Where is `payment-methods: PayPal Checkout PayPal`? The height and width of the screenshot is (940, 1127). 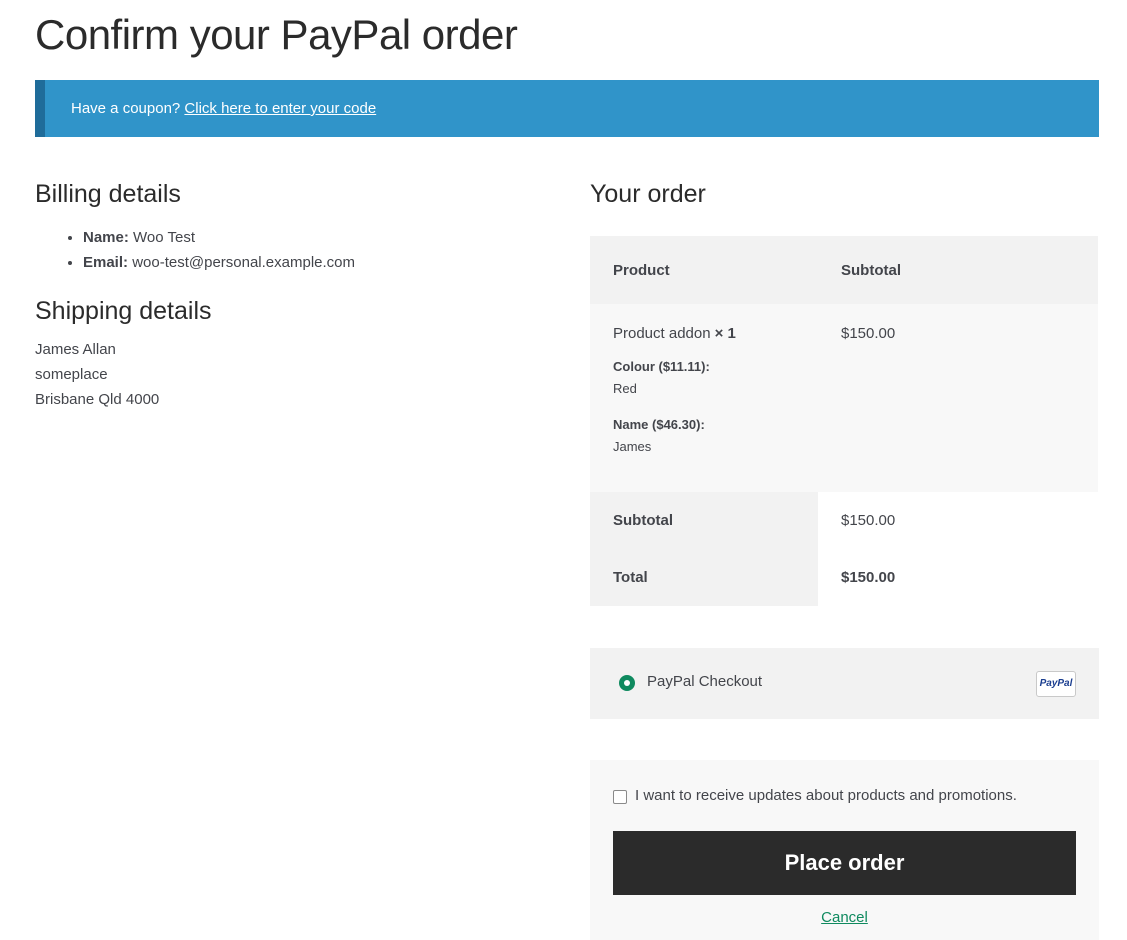 payment-methods: PayPal Checkout PayPal is located at coordinates (844, 683).